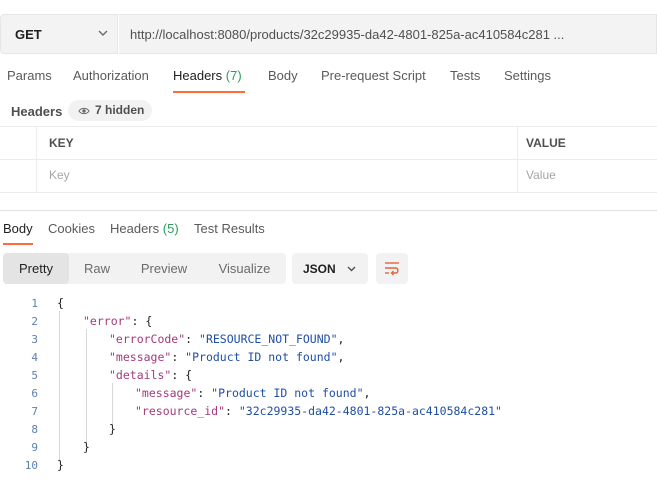 The width and height of the screenshot is (657, 480). Describe the element at coordinates (207, 75) in the screenshot. I see `tab-headers: Headers (7)` at that location.